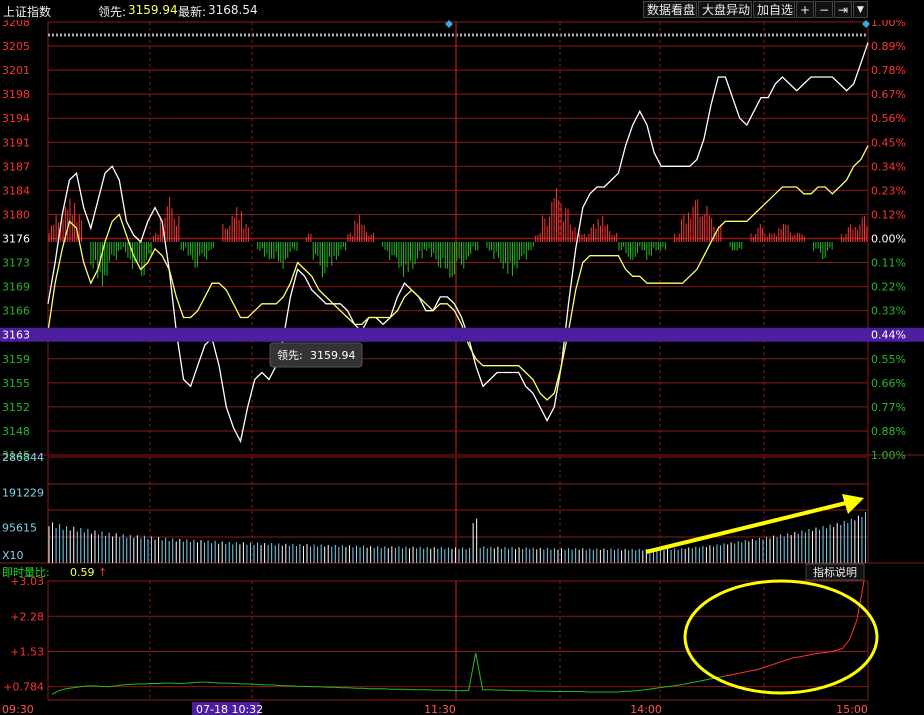 This screenshot has width=924, height=715. Describe the element at coordinates (290, 355) in the screenshot. I see `tooltip-label: 领先:` at that location.